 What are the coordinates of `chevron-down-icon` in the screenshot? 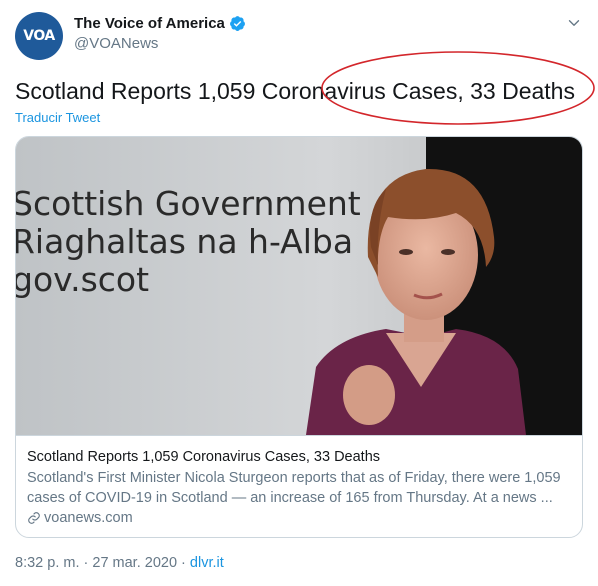 It's located at (574, 23).